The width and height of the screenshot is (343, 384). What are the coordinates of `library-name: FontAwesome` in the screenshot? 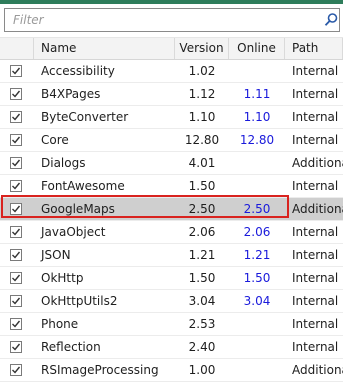 It's located at (83, 186).